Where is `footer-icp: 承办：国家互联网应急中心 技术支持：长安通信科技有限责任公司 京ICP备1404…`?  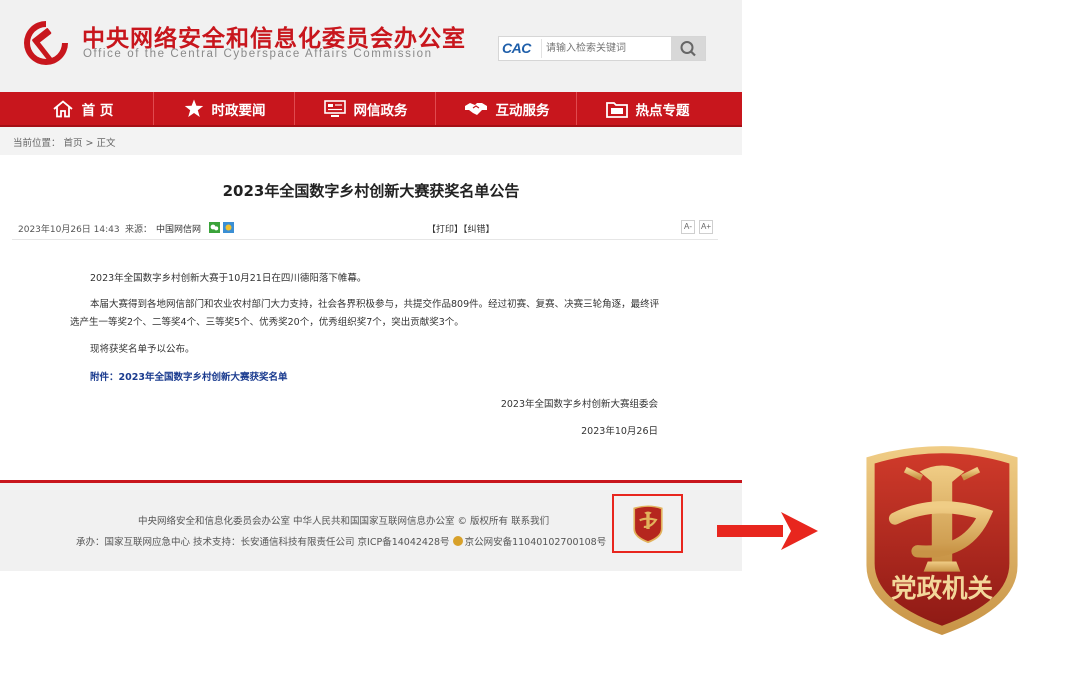
footer-icp: 承办：国家互联网应急中心 技术支持：长安通信科技有限责任公司 京ICP备1404… is located at coordinates (264, 542).